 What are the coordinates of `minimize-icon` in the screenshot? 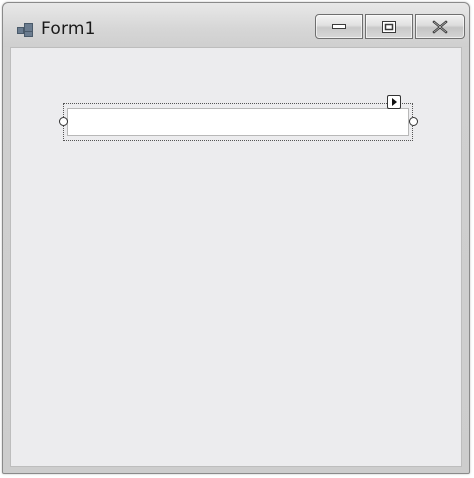 It's located at (339, 26).